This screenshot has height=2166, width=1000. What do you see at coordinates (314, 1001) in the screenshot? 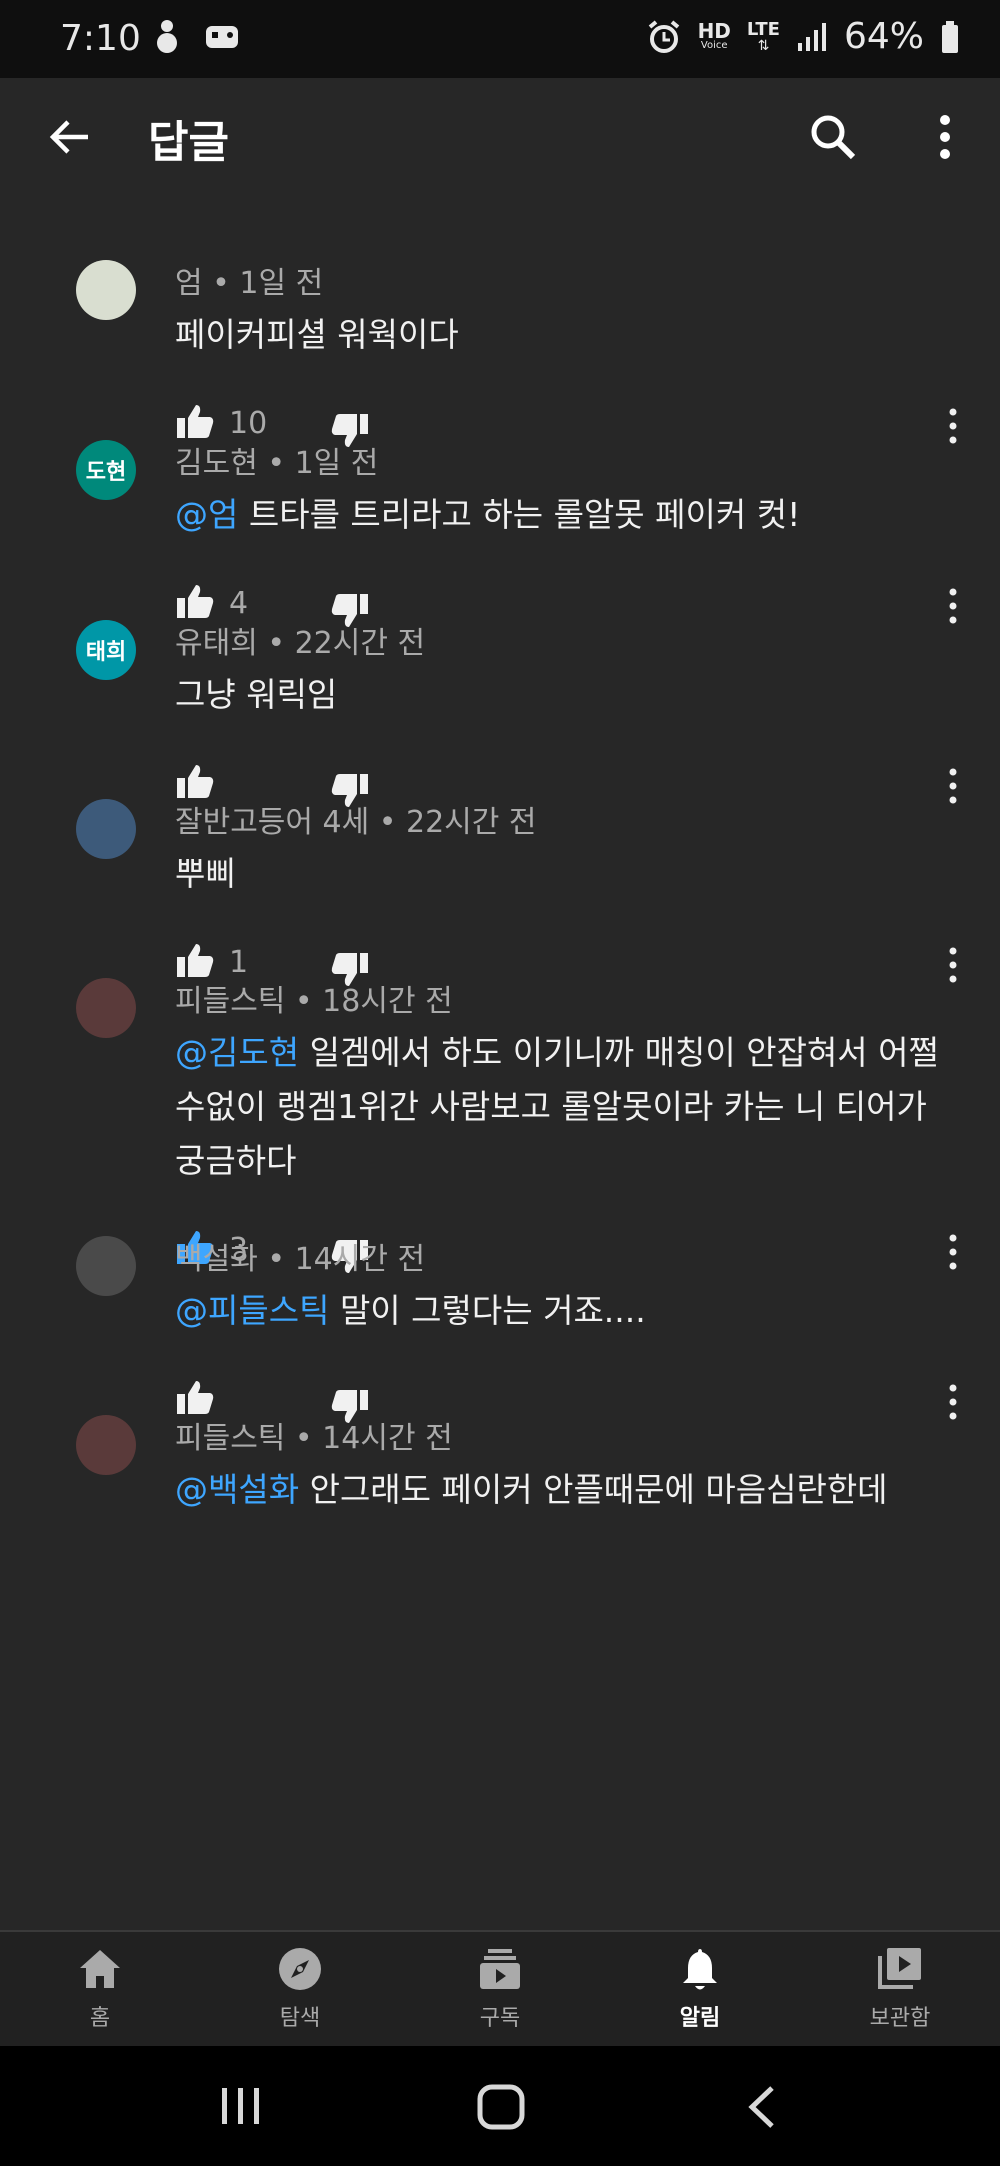
I see `comment-author-time: 피들스틱 • 18시간 전` at bounding box center [314, 1001].